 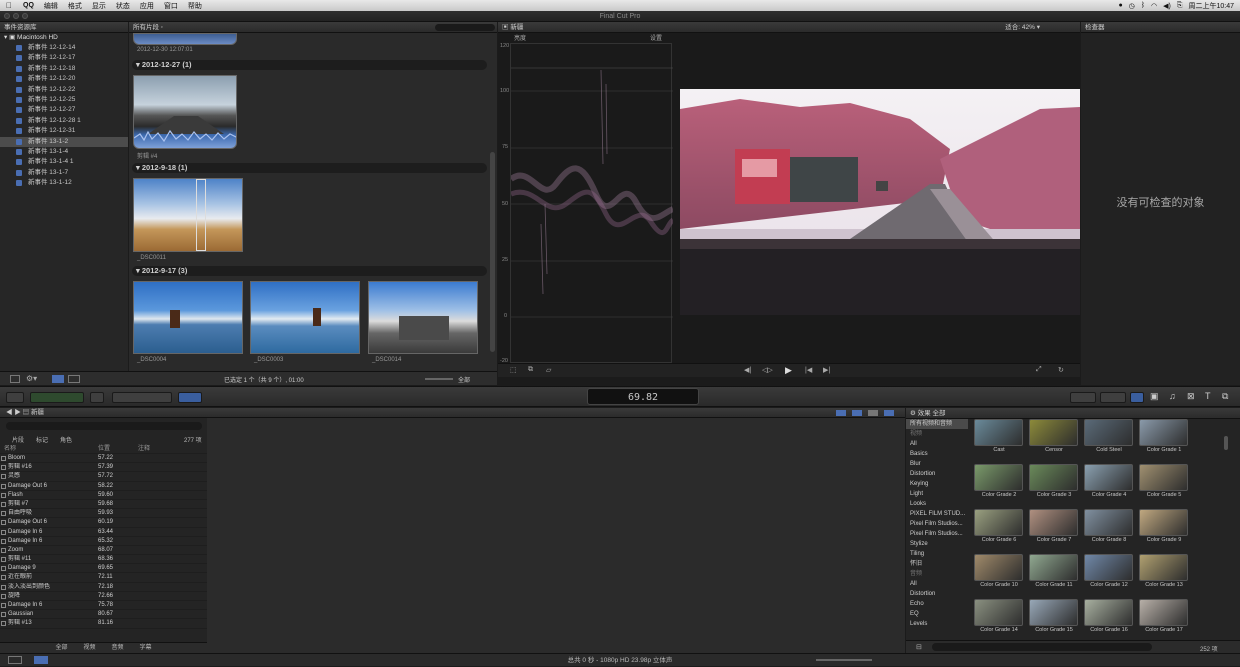 I want to click on key-icon, so click(x=97, y=397).